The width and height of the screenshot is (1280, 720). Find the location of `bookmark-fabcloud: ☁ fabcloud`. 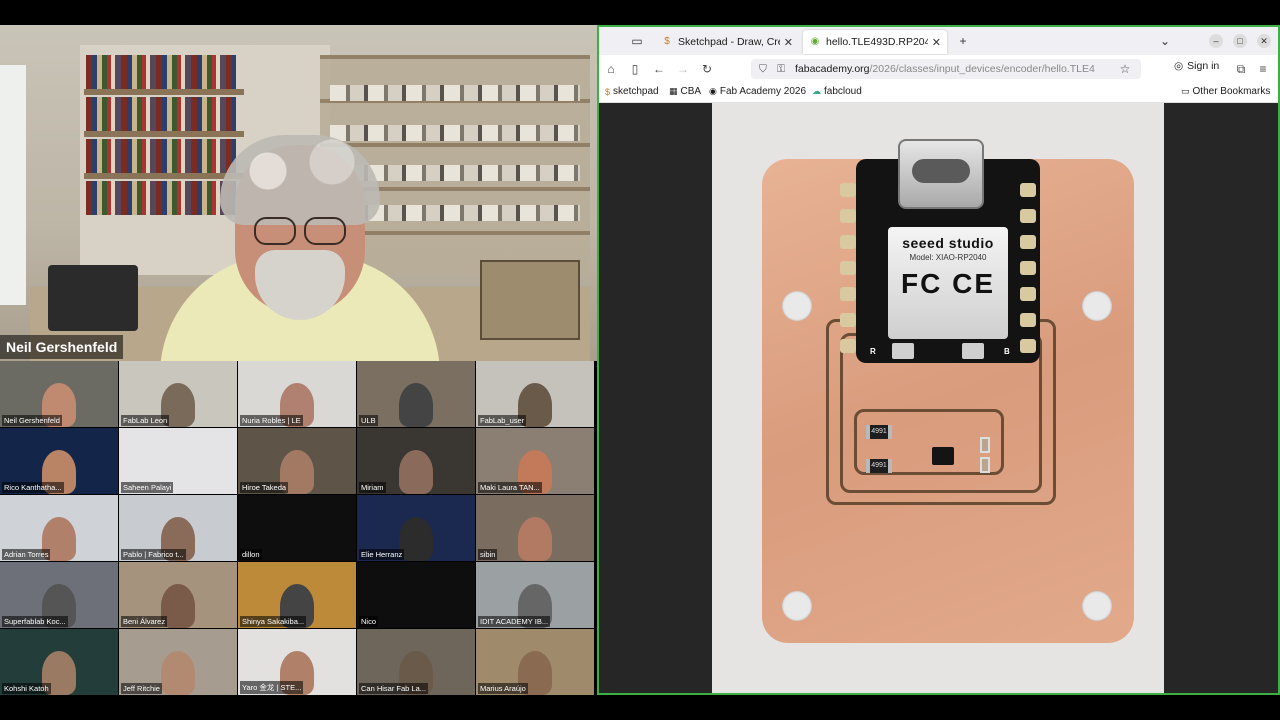

bookmark-fabcloud: ☁ fabcloud is located at coordinates (837, 91).